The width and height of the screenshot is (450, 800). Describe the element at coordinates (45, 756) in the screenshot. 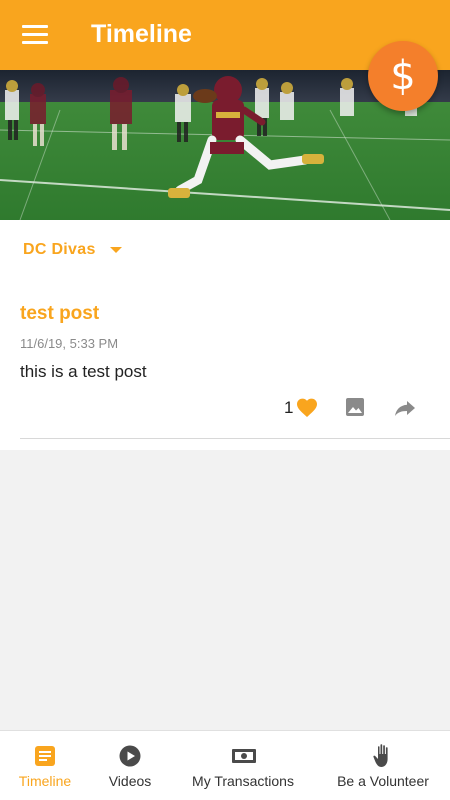

I see `timeline-icon` at that location.